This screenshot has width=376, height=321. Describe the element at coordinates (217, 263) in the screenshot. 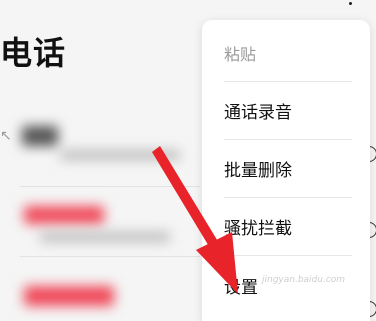

I see `arrow-head` at that location.